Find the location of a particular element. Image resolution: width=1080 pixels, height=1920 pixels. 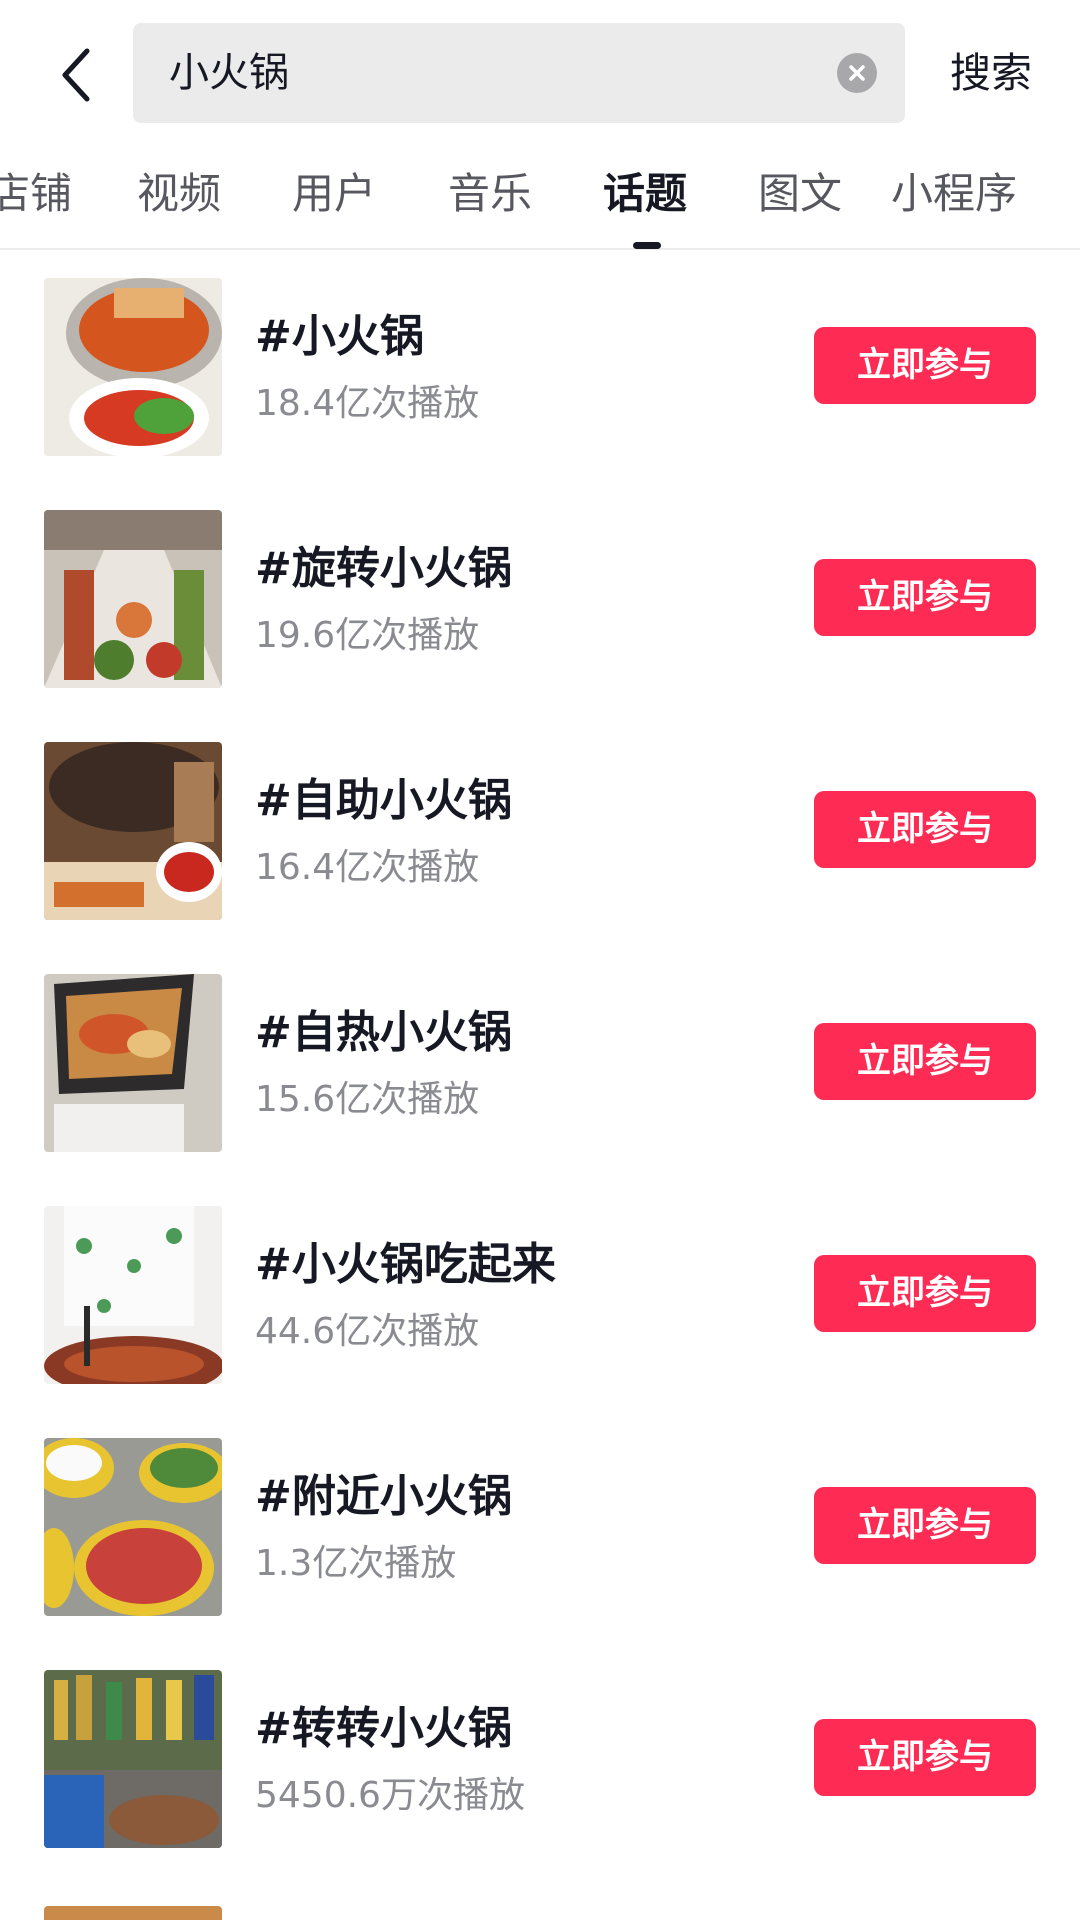

tab-shops: 店铺 is located at coordinates (36, 194).